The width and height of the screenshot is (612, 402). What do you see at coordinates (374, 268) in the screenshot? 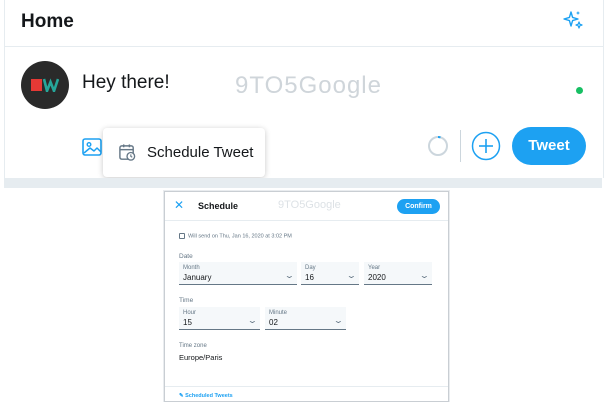
I see `year-label: Year` at bounding box center [374, 268].